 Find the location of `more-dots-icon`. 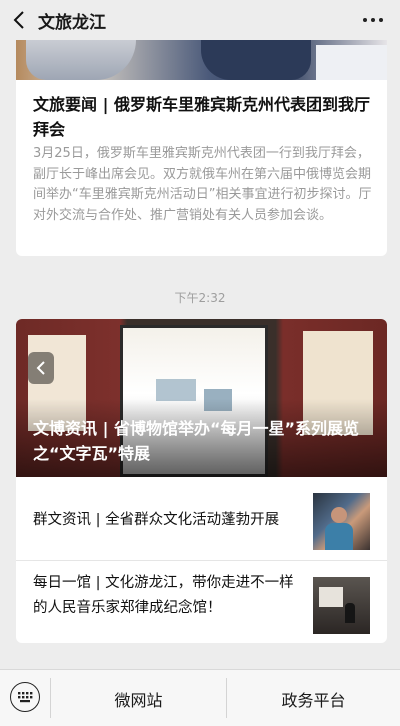

more-dots-icon is located at coordinates (373, 20).